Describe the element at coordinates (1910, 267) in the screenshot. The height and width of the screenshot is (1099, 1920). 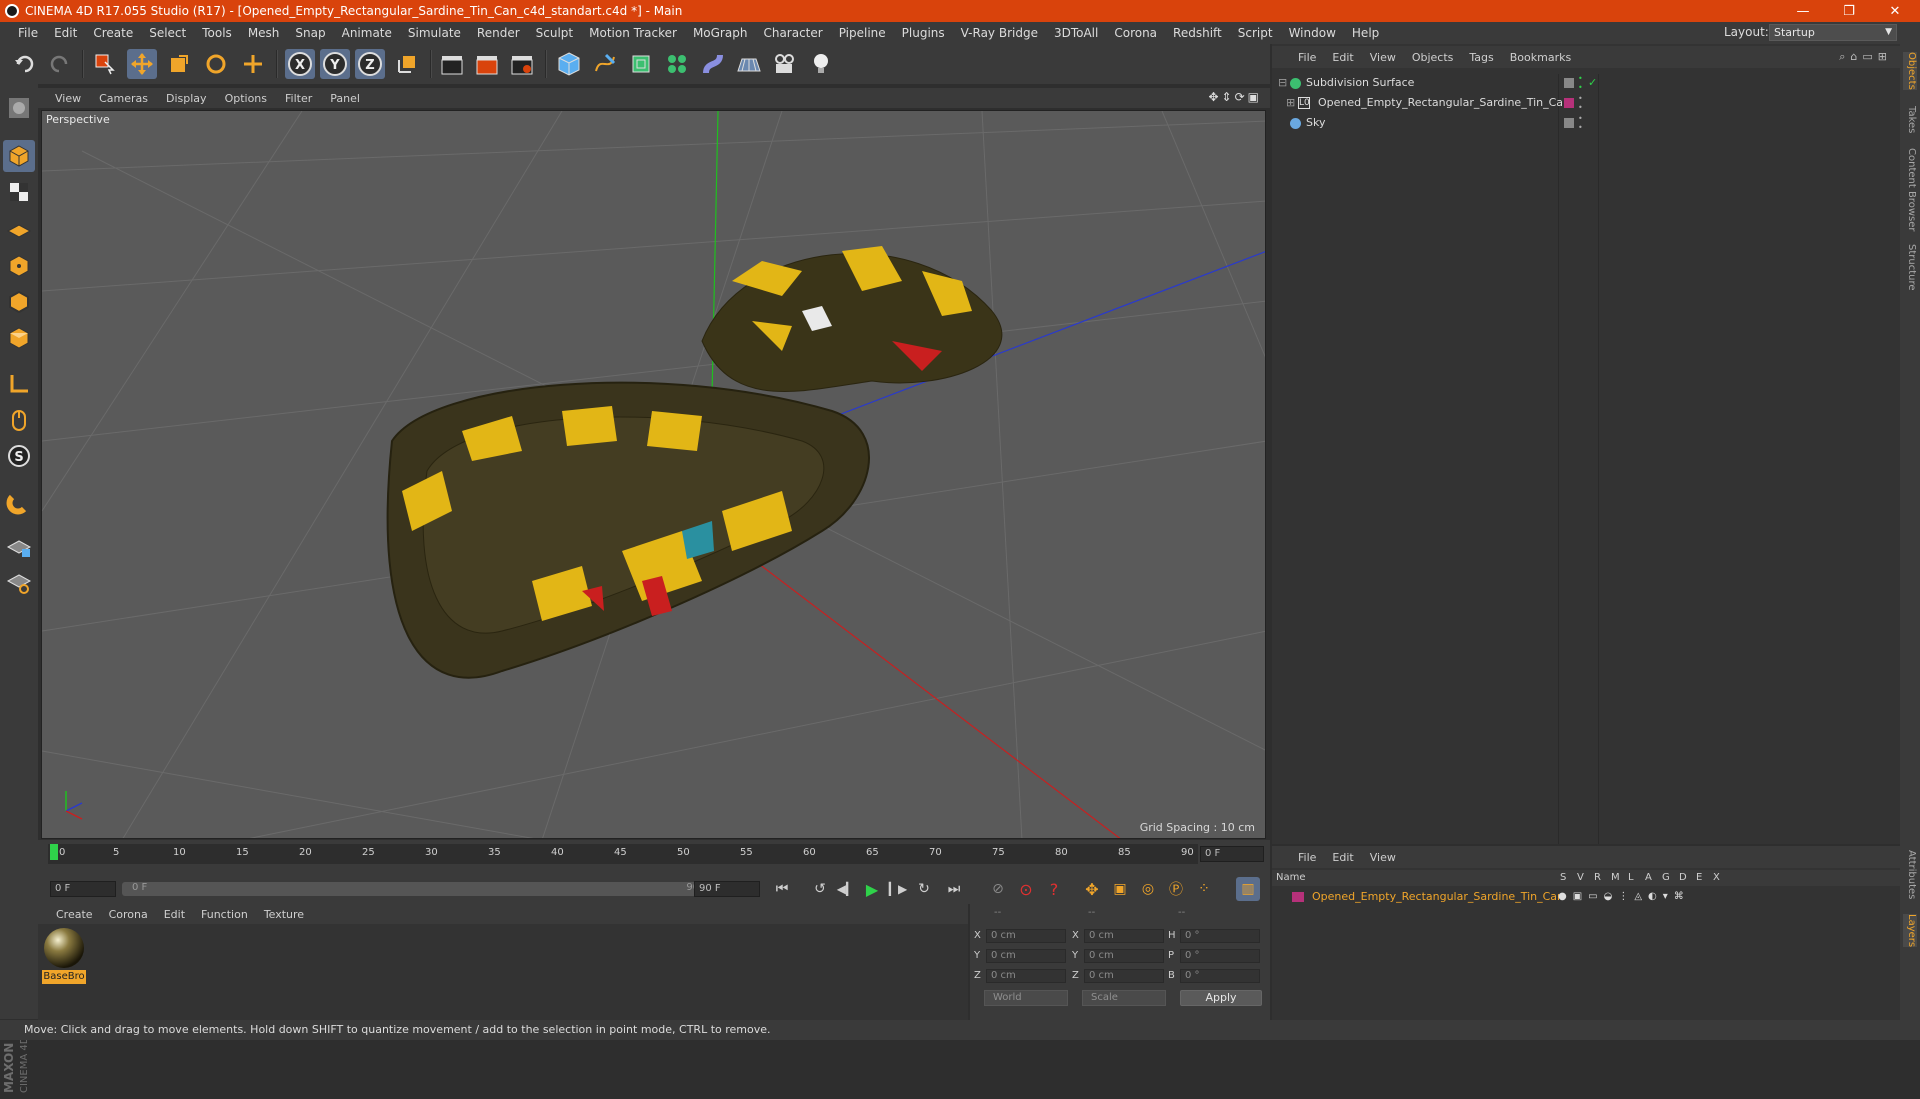
I see `tab-structure: Structure` at that location.